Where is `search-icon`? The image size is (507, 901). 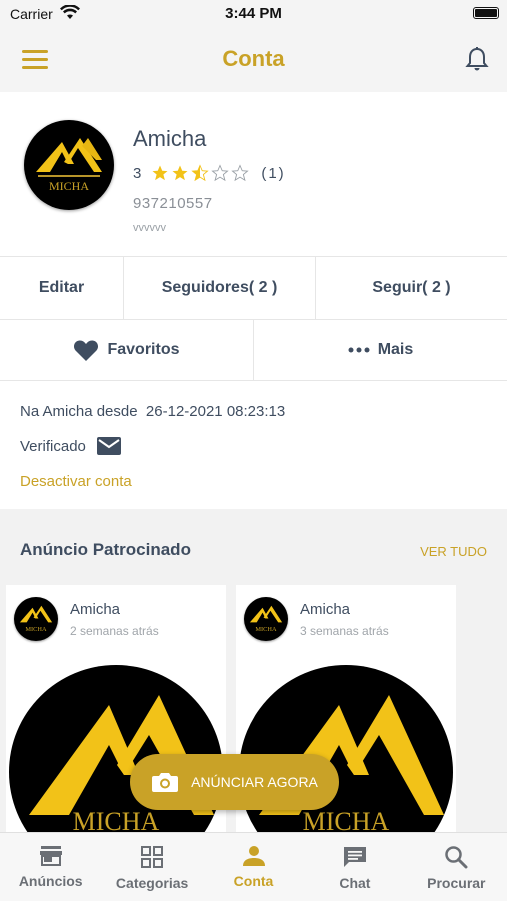 search-icon is located at coordinates (456, 857).